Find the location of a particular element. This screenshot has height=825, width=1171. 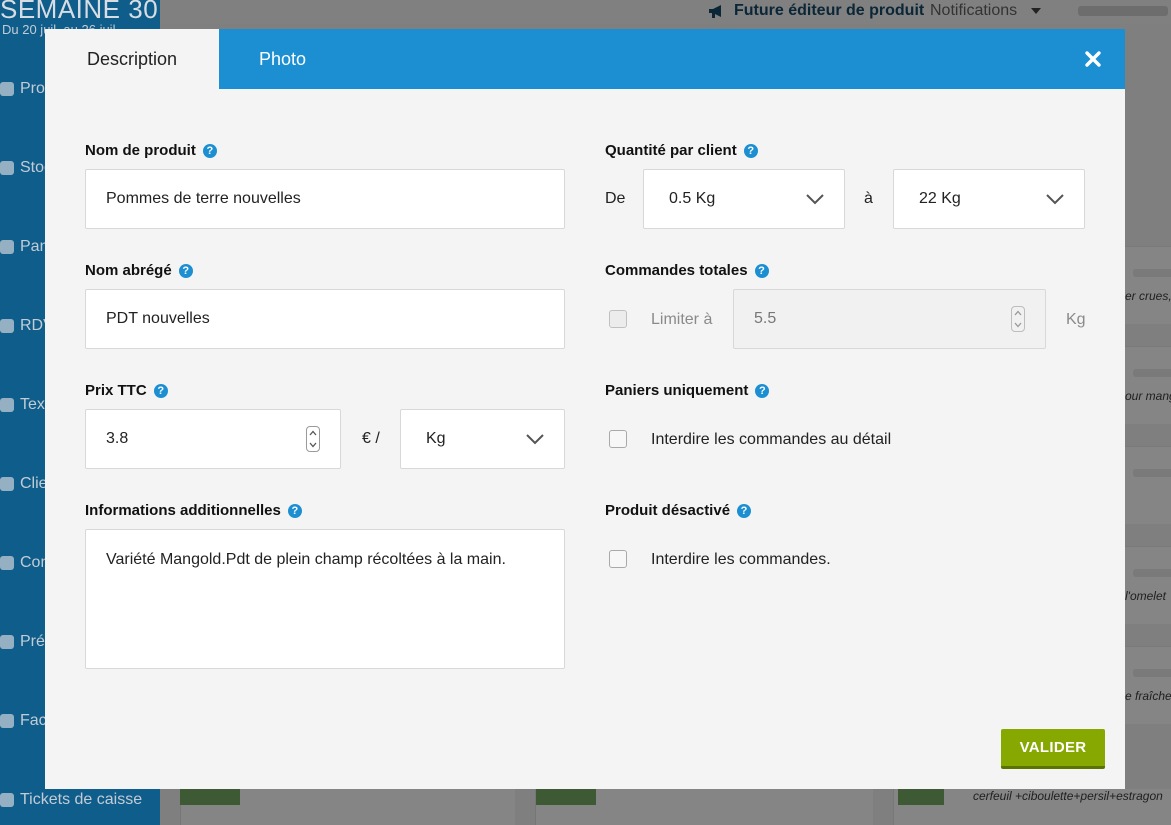

product-name-label: Nom de produit? is located at coordinates (151, 150).